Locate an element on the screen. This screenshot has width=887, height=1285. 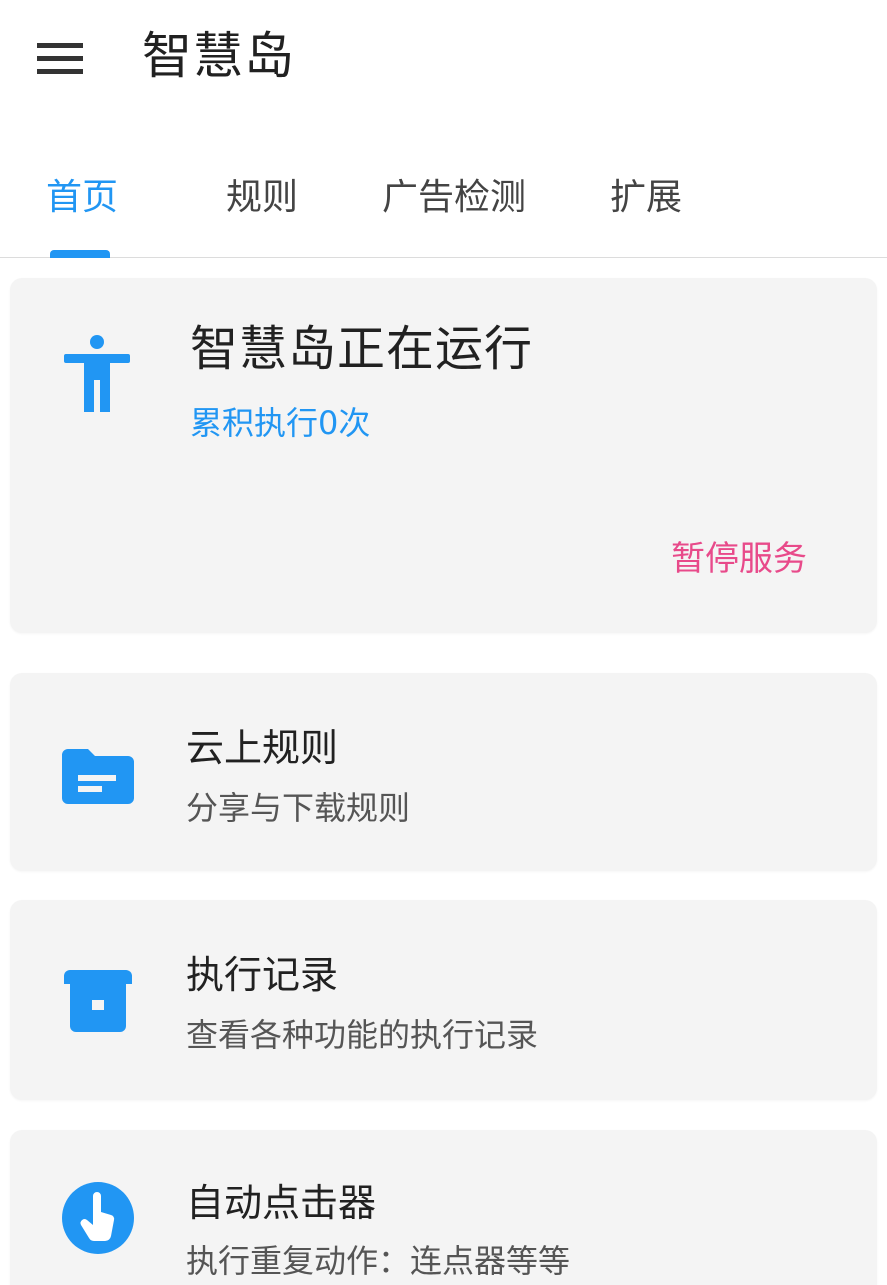
touch-icon is located at coordinates (98, 1218).